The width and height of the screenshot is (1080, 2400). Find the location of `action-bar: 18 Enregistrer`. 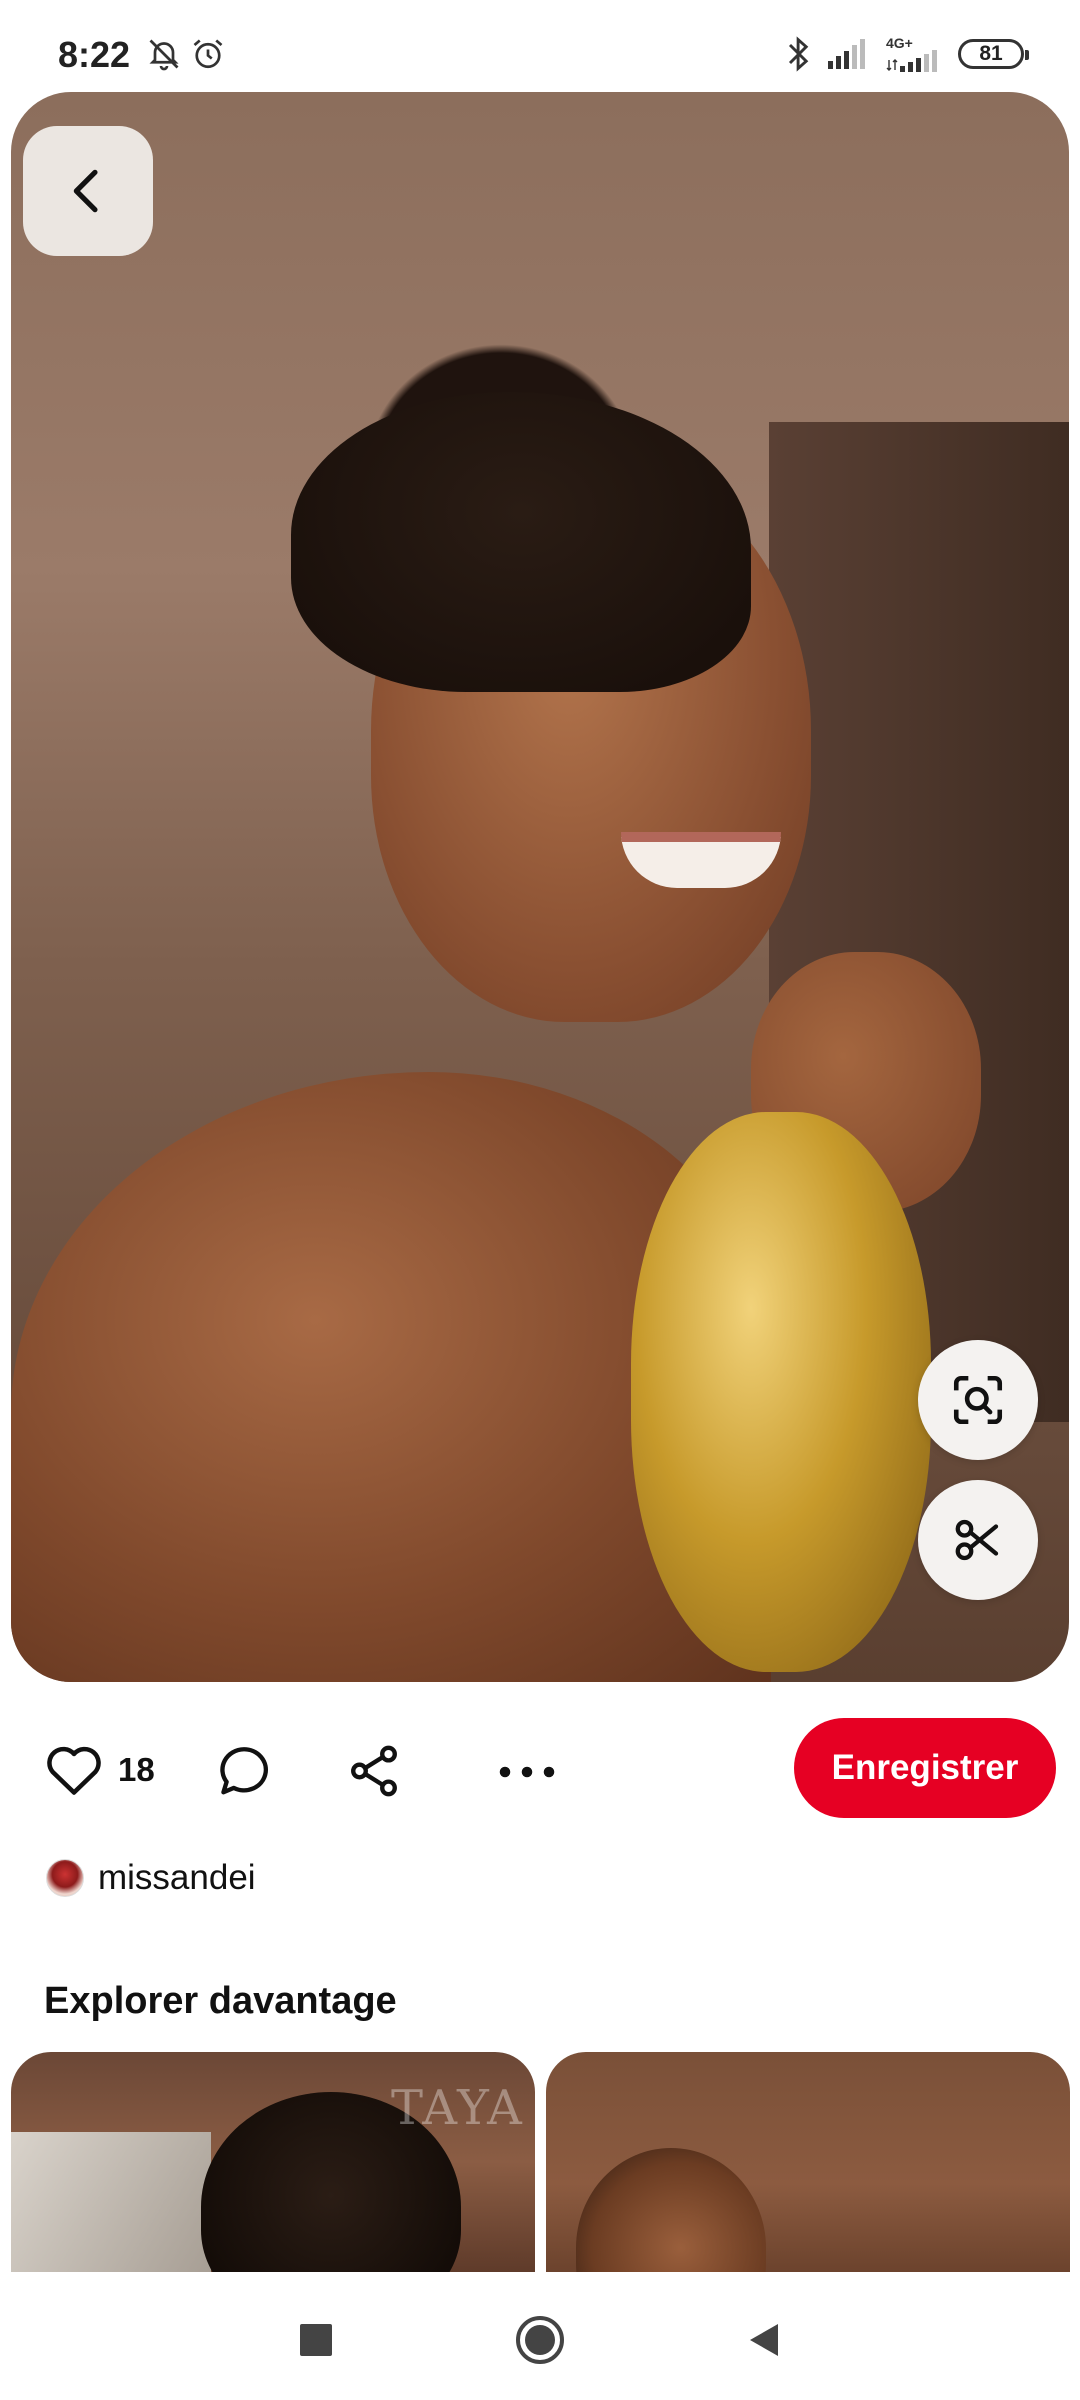

action-bar: 18 Enregistrer is located at coordinates (540, 1770).